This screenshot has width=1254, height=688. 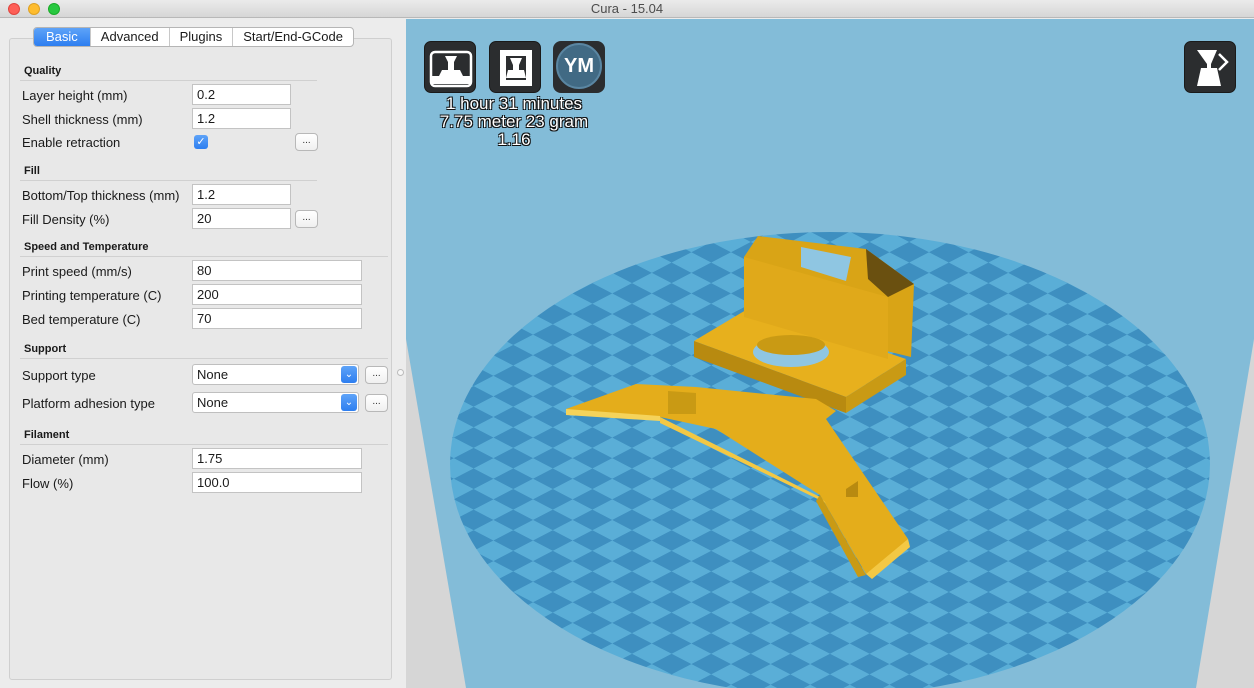 I want to click on ym-badge: YM, so click(x=579, y=66).